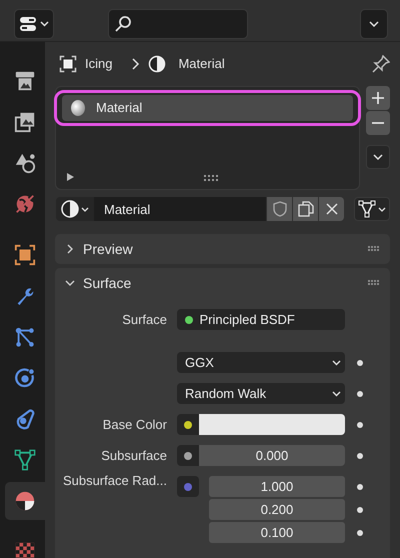  Describe the element at coordinates (201, 64) in the screenshot. I see `breadcrumb-item: Material` at that location.